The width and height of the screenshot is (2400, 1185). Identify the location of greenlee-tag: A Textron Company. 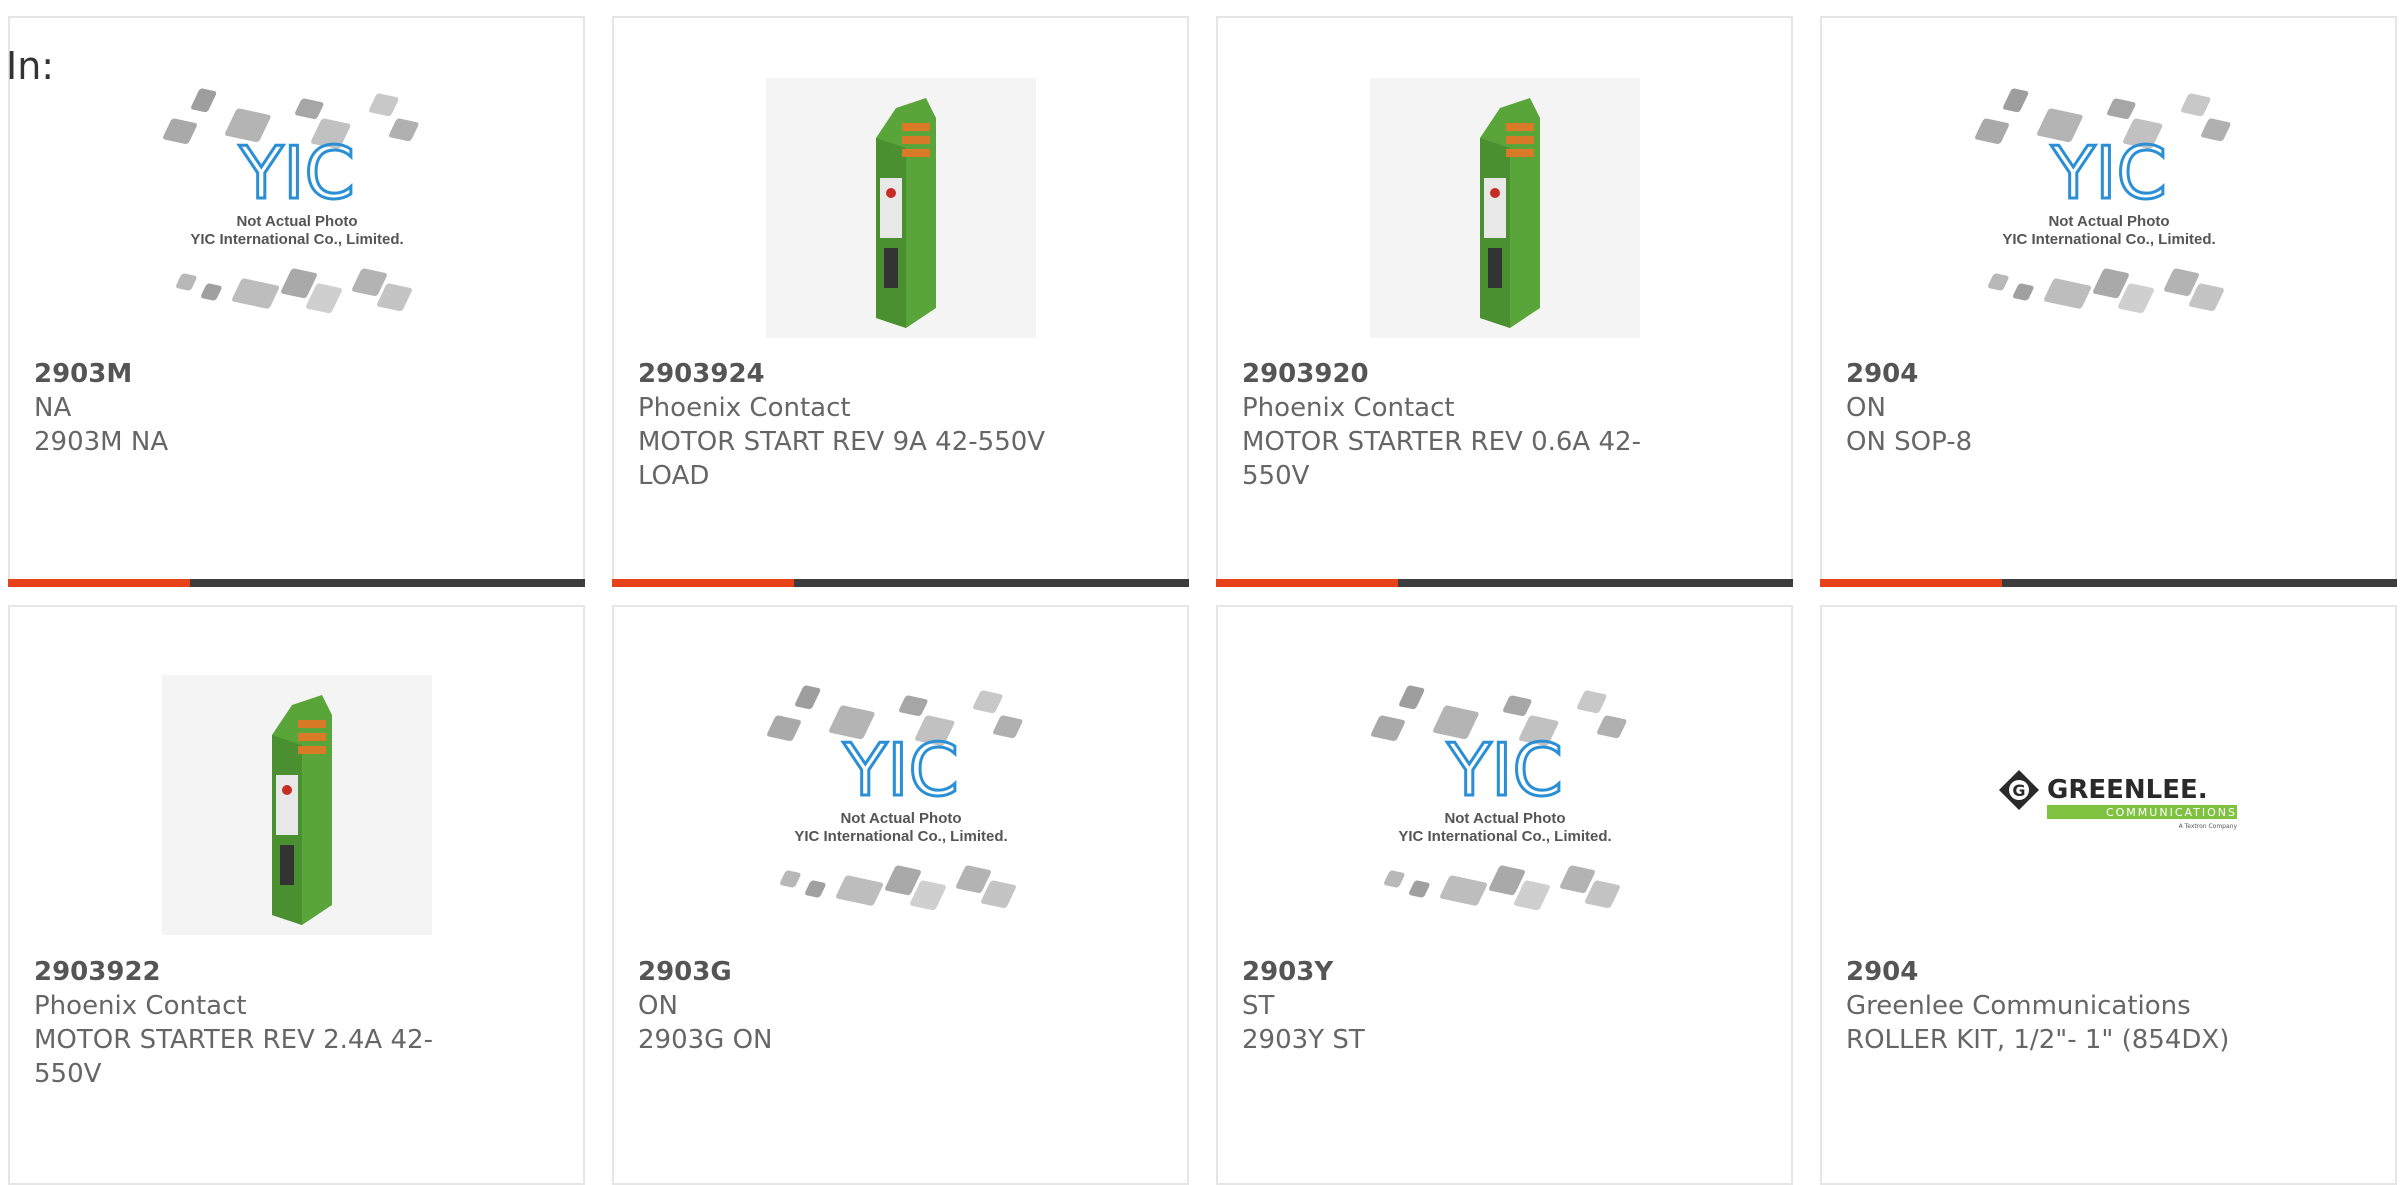
(2207, 826).